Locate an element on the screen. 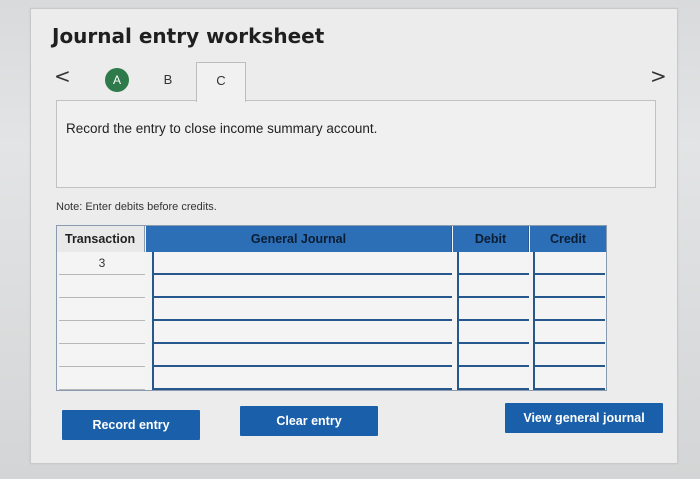 This screenshot has height=479, width=700. table-row: 3 is located at coordinates (331, 263).